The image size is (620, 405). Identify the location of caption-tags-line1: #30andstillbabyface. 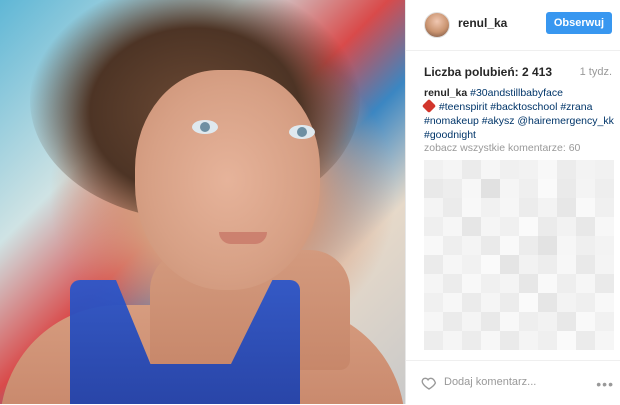
(516, 93).